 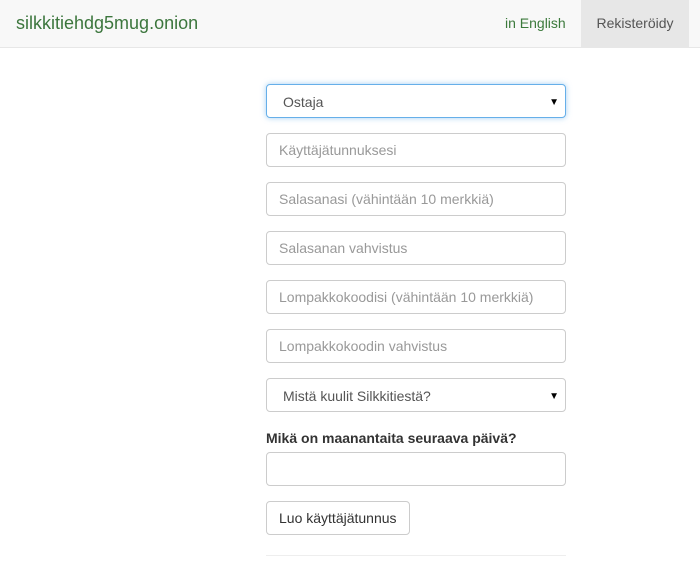 What do you see at coordinates (635, 23) in the screenshot?
I see `register-link: Rekisteröidy` at bounding box center [635, 23].